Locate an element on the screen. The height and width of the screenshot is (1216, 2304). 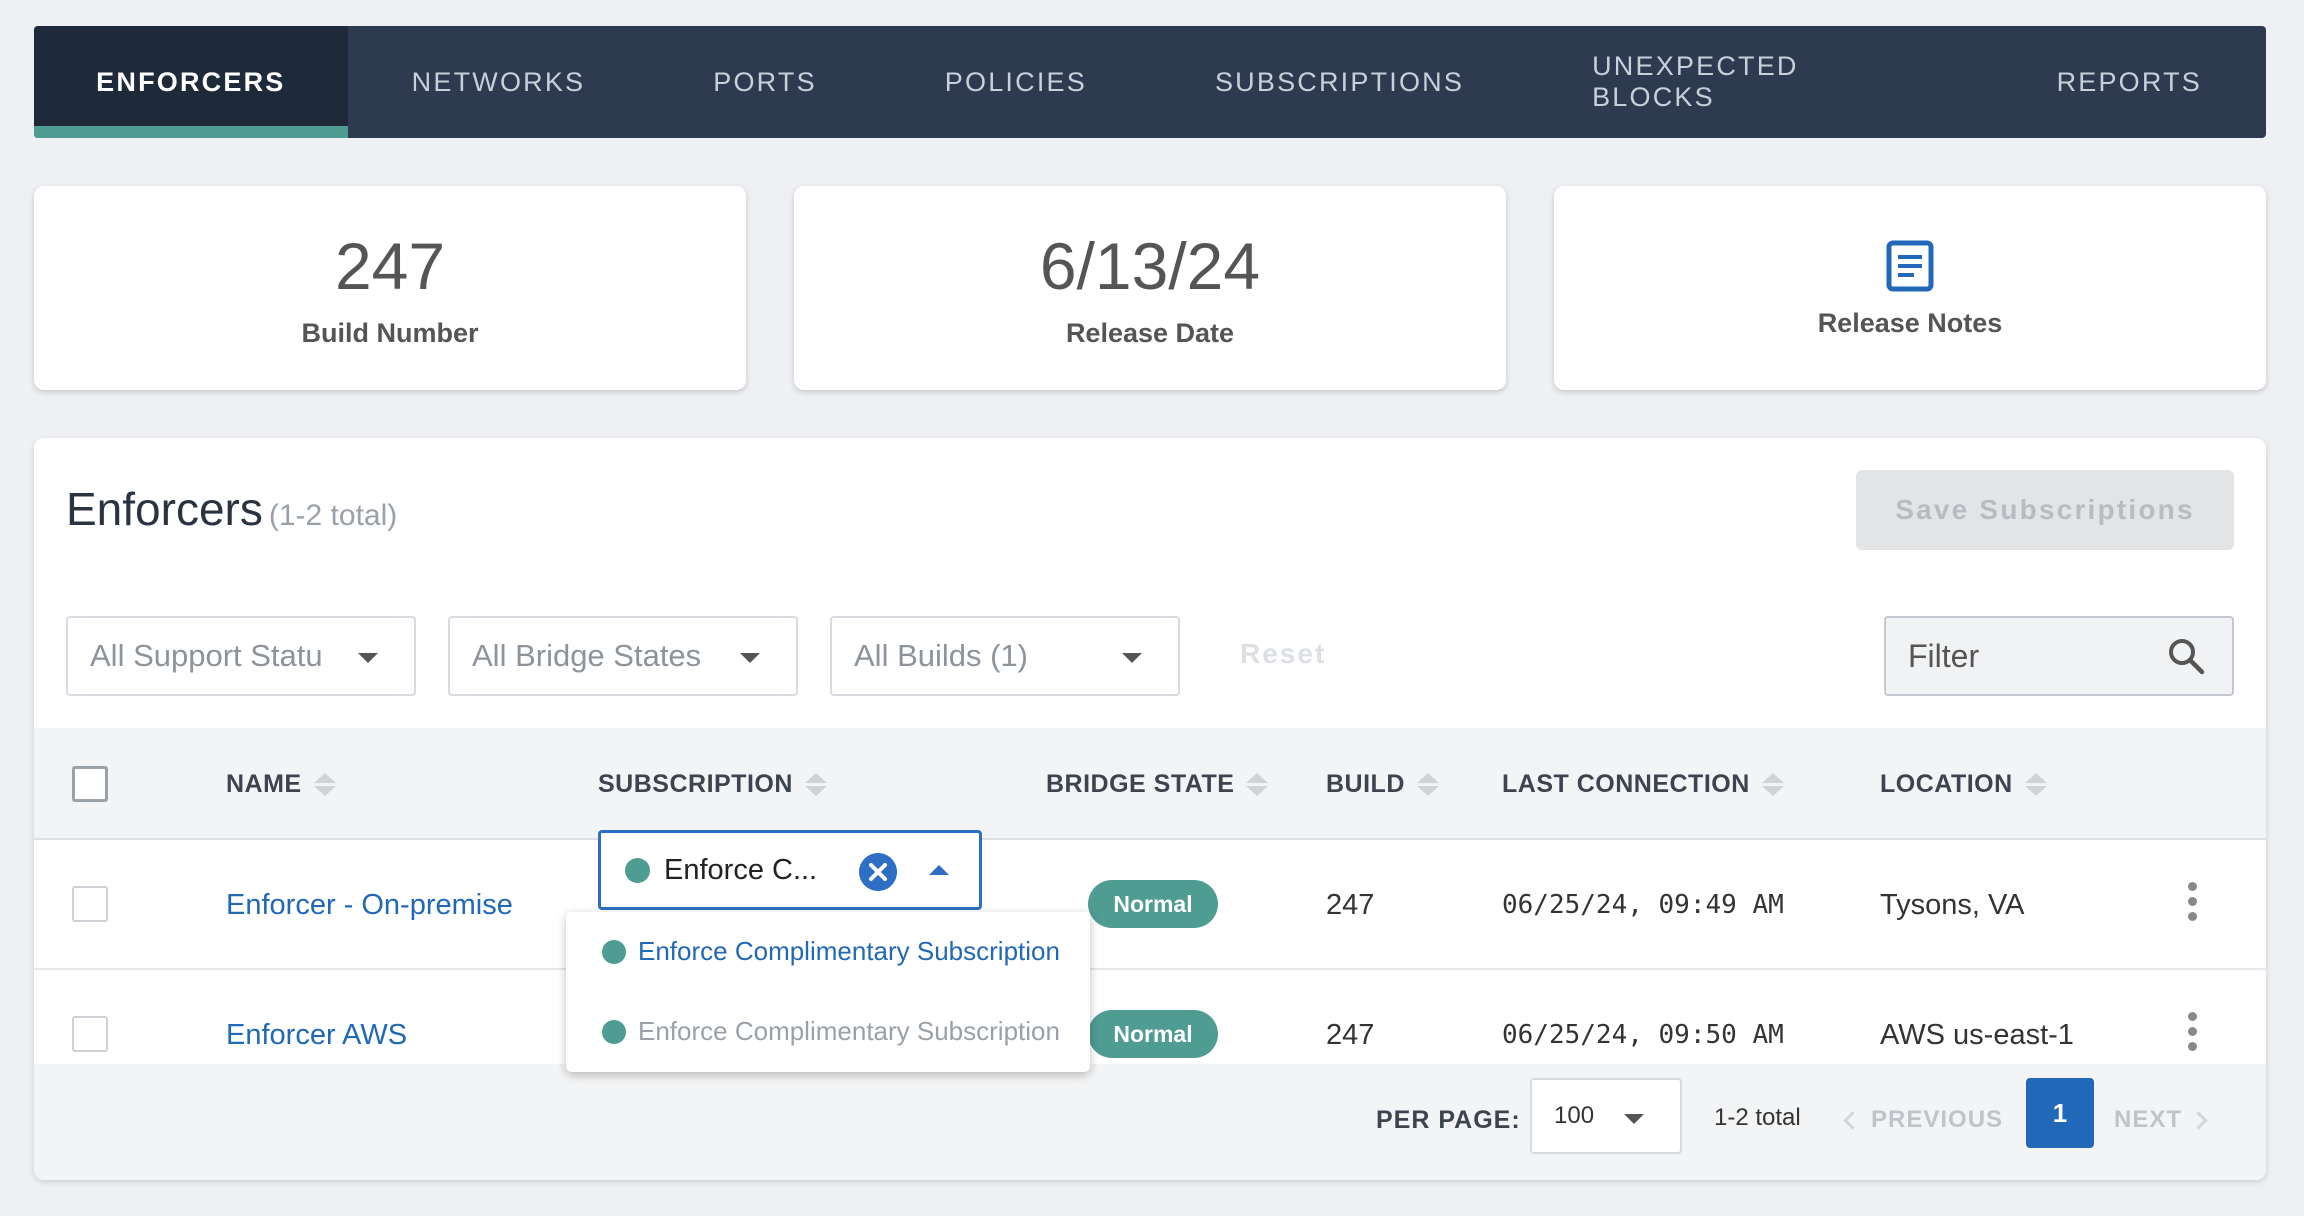
column-bridge-state: BRIDGE STATE is located at coordinates (1157, 784).